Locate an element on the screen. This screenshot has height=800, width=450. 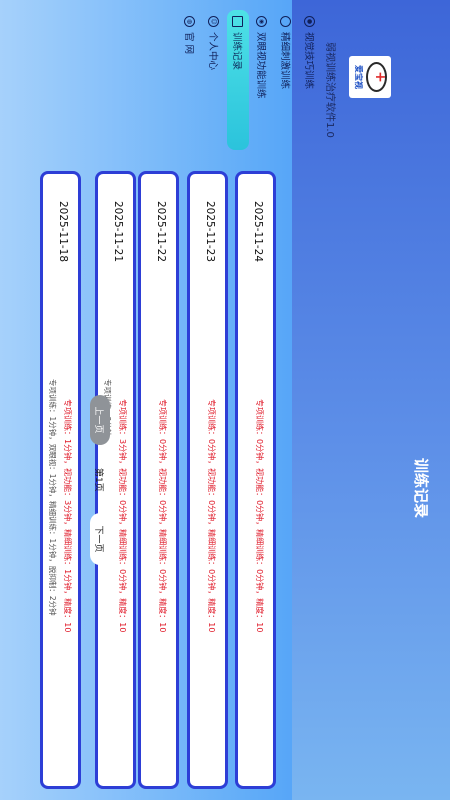
sidebar-item-binocular: ◉ 双眼视功能训练 is located at coordinates (262, 80).